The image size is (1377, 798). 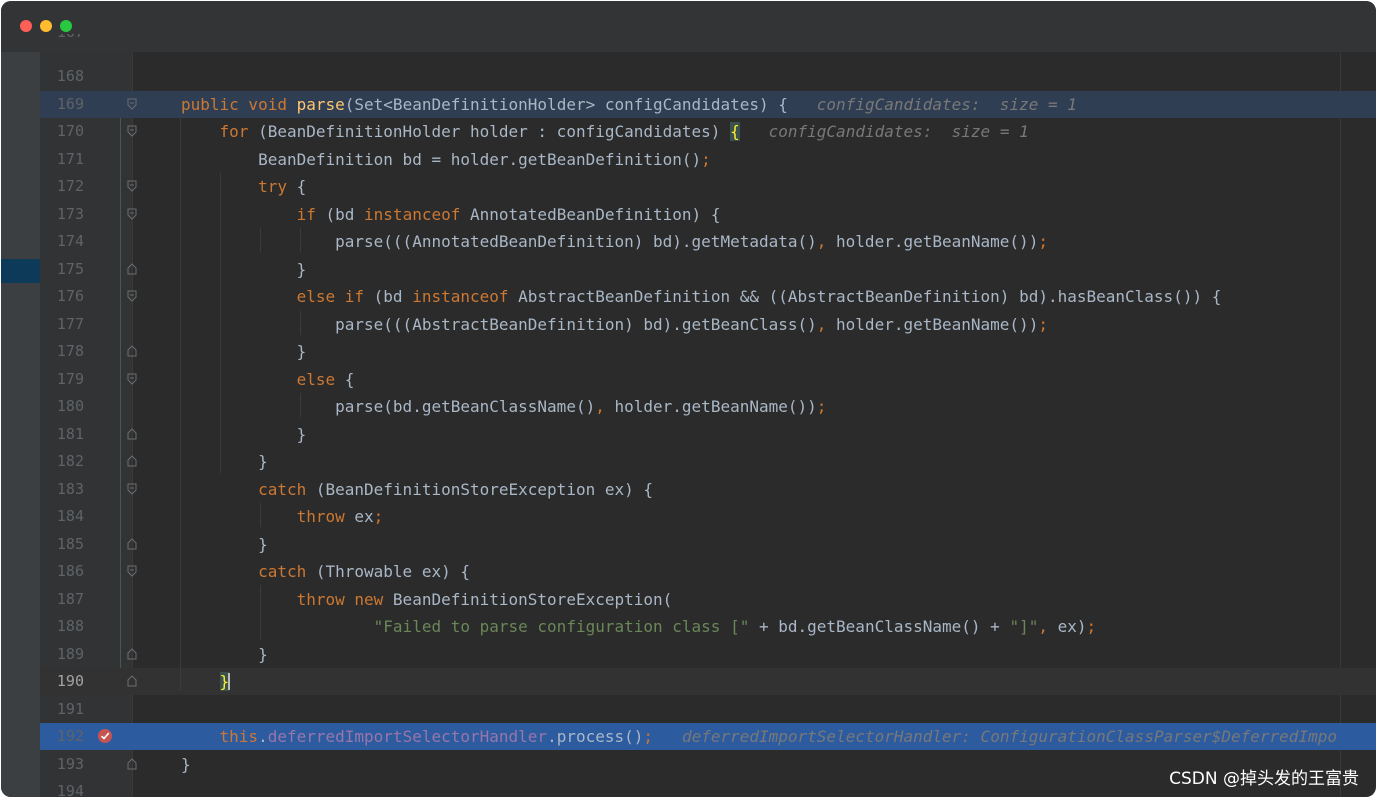 What do you see at coordinates (708, 434) in the screenshot?
I see `editor-line: 181 }` at bounding box center [708, 434].